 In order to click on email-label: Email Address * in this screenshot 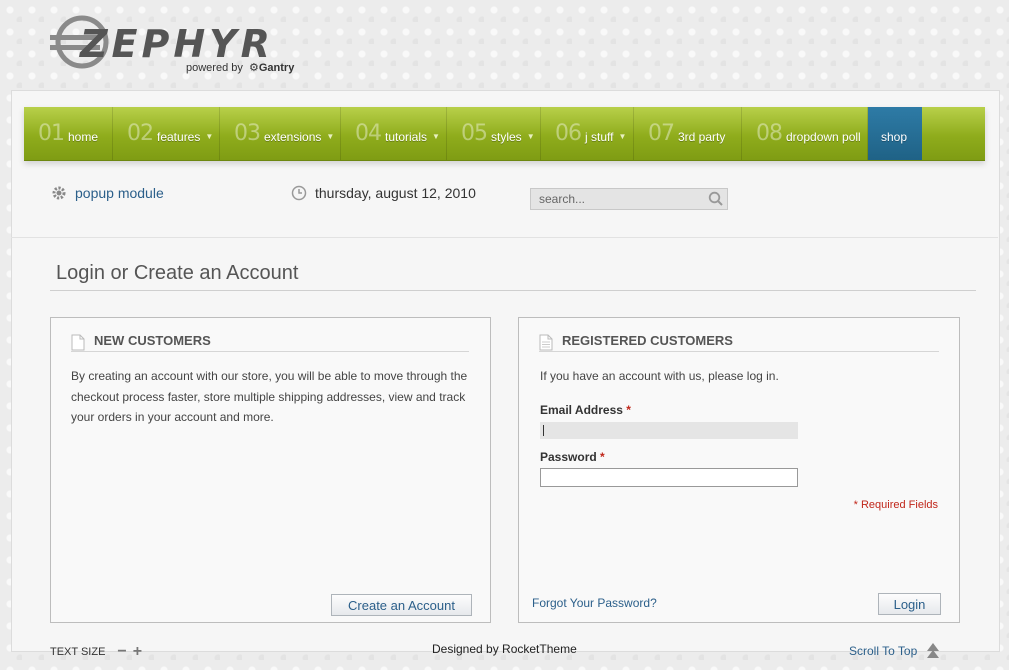, I will do `click(585, 410)`.